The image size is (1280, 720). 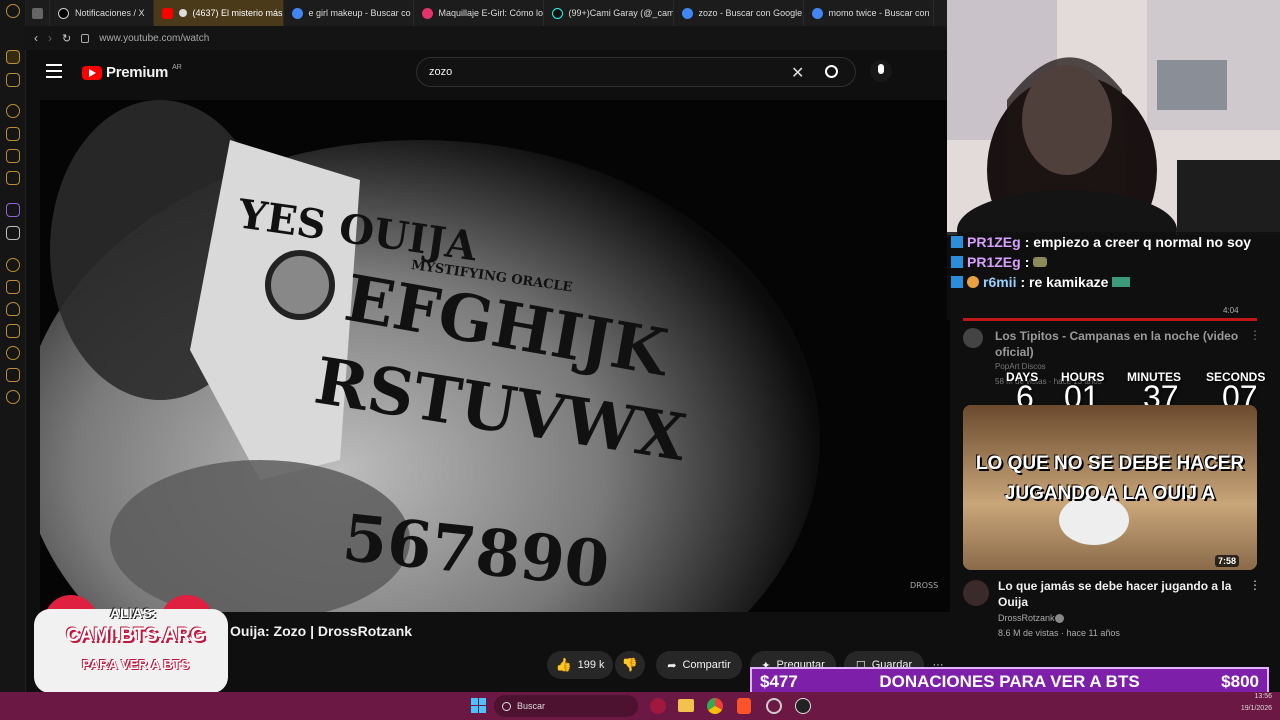 I want to click on twitch-icon, so click(x=13, y=210).